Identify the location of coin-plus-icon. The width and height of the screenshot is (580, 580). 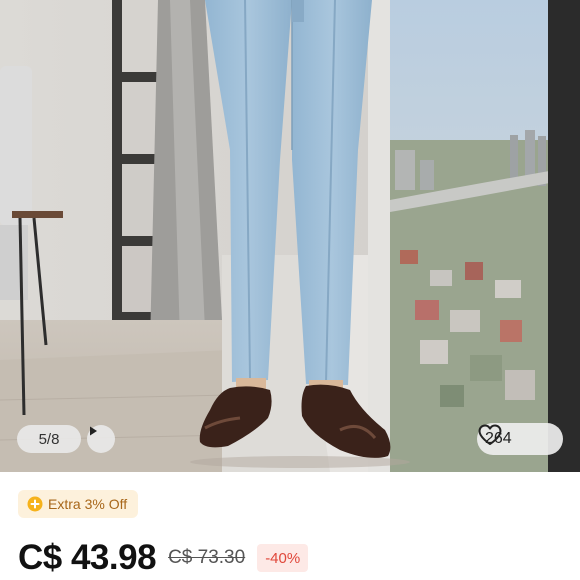
(35, 504).